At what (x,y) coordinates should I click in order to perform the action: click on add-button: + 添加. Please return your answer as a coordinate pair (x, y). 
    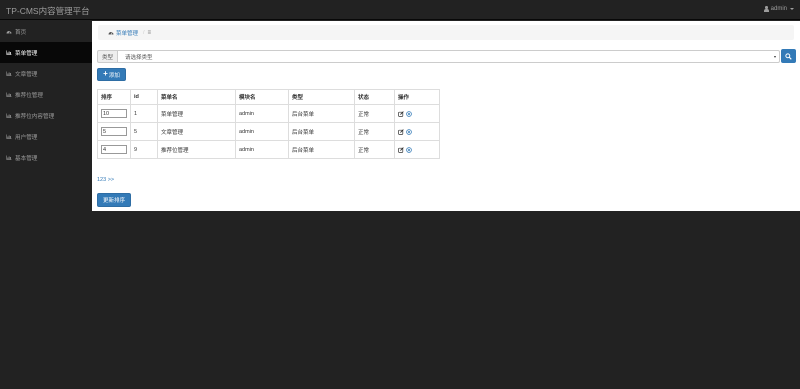
    Looking at the image, I should click on (111, 74).